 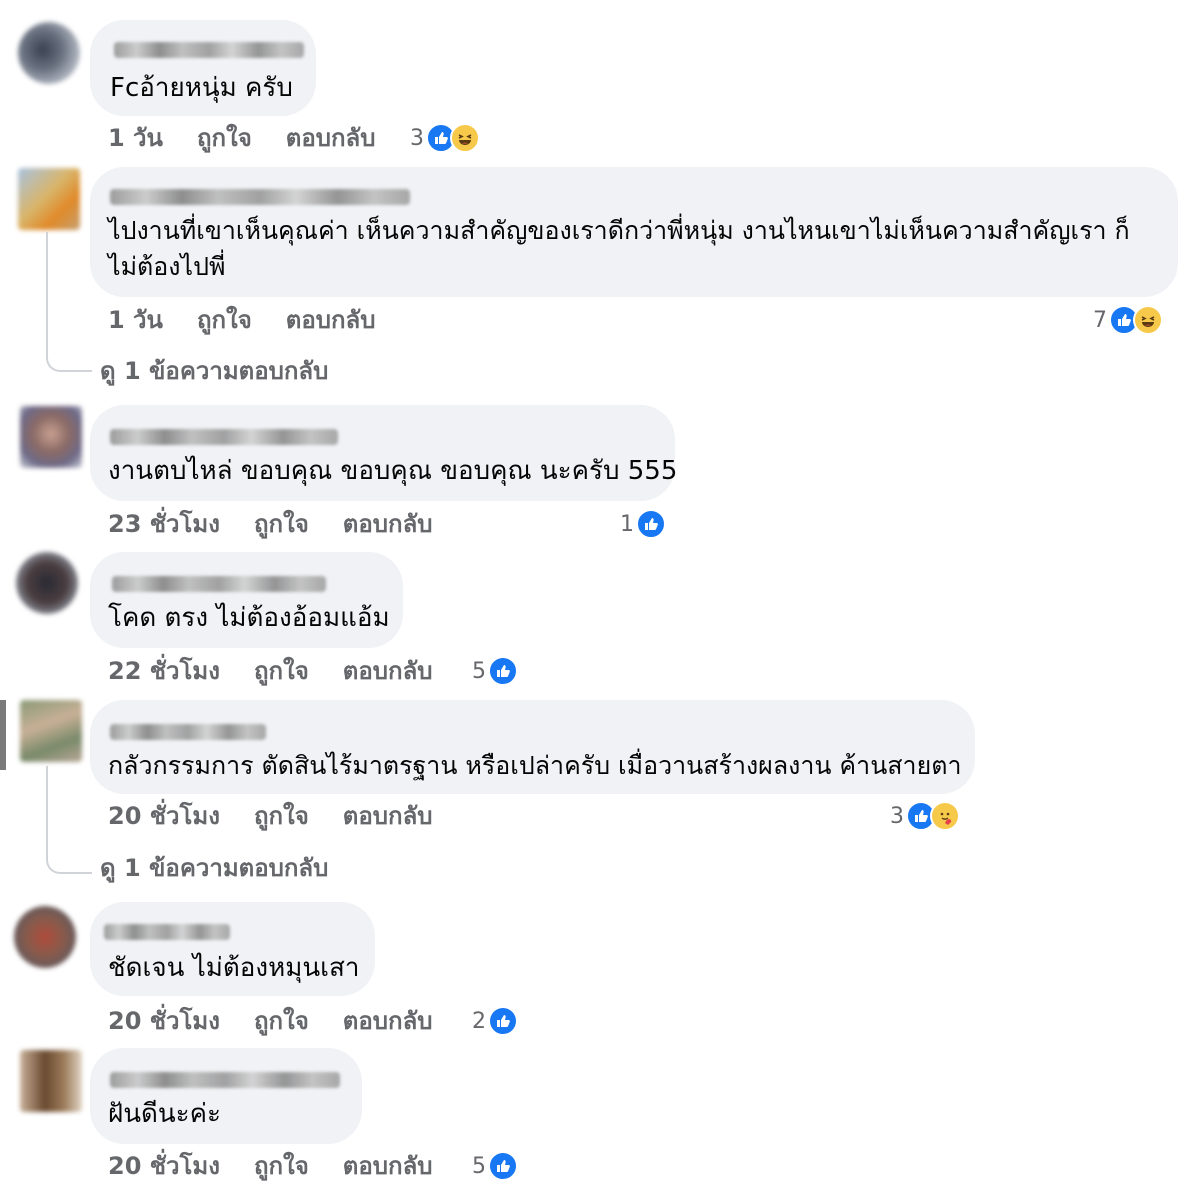 What do you see at coordinates (945, 816) in the screenshot?
I see `care-icon` at bounding box center [945, 816].